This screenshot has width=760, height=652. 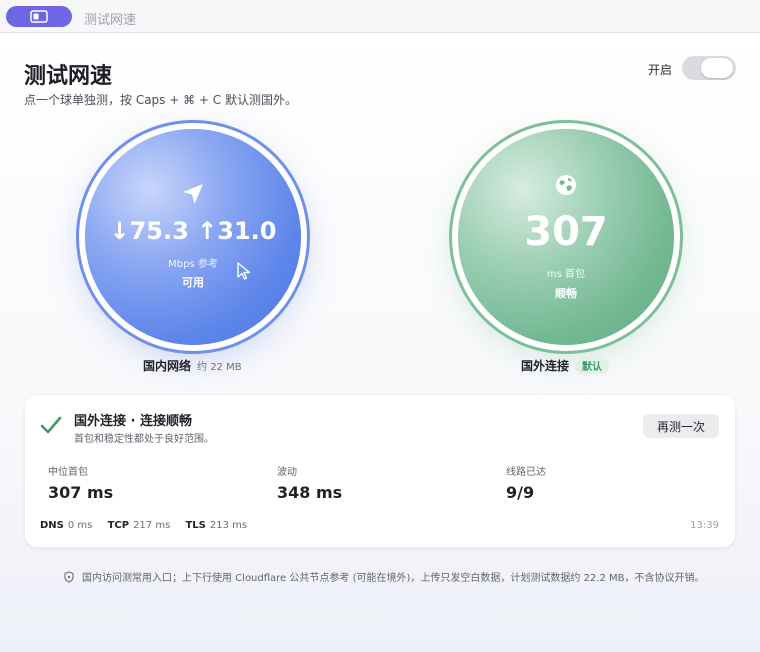 I want to click on metric-jitter: 波动 348 ms, so click(x=309, y=482).